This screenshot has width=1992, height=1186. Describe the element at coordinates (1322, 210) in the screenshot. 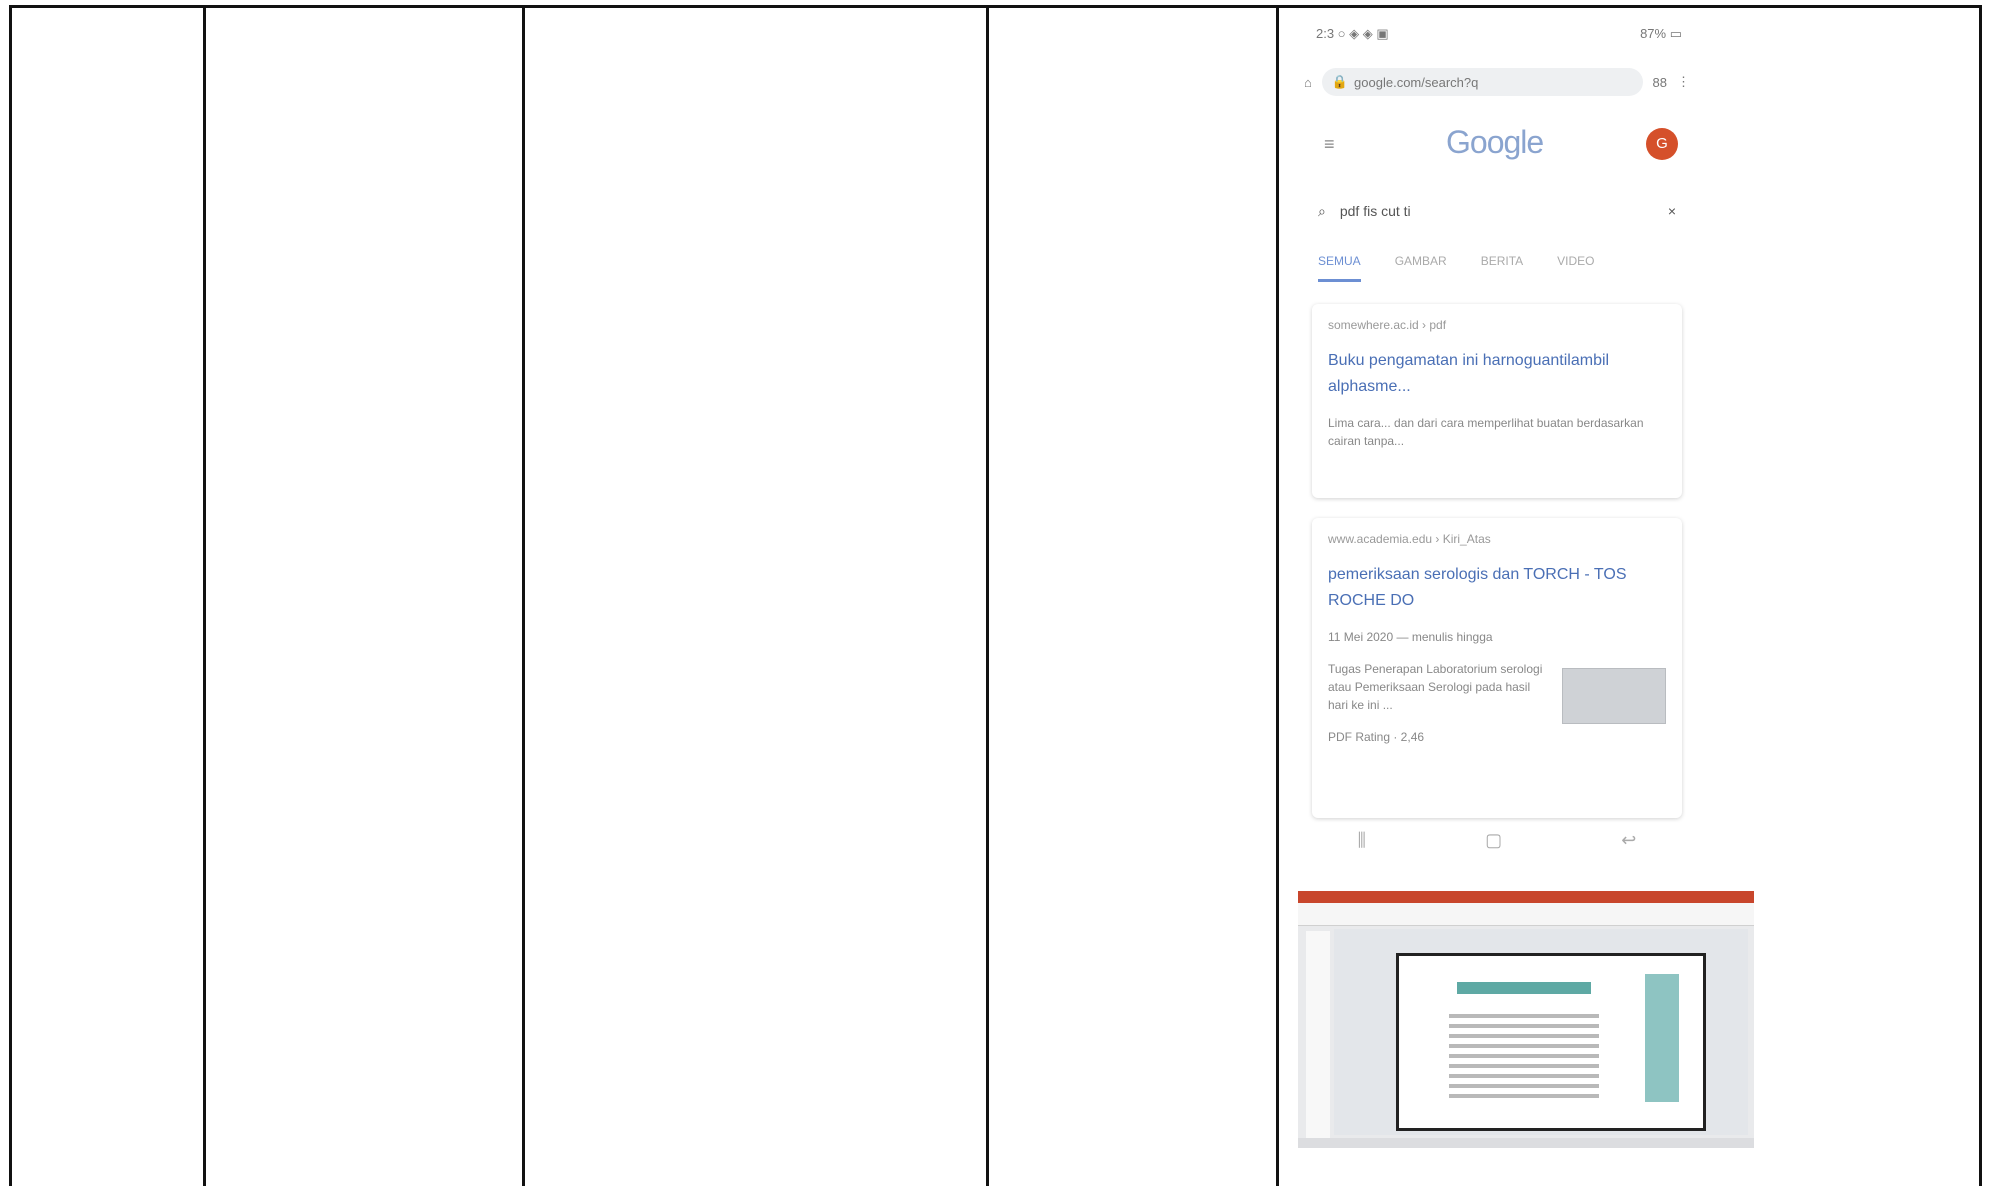

I see `search-icon: ⌕` at that location.